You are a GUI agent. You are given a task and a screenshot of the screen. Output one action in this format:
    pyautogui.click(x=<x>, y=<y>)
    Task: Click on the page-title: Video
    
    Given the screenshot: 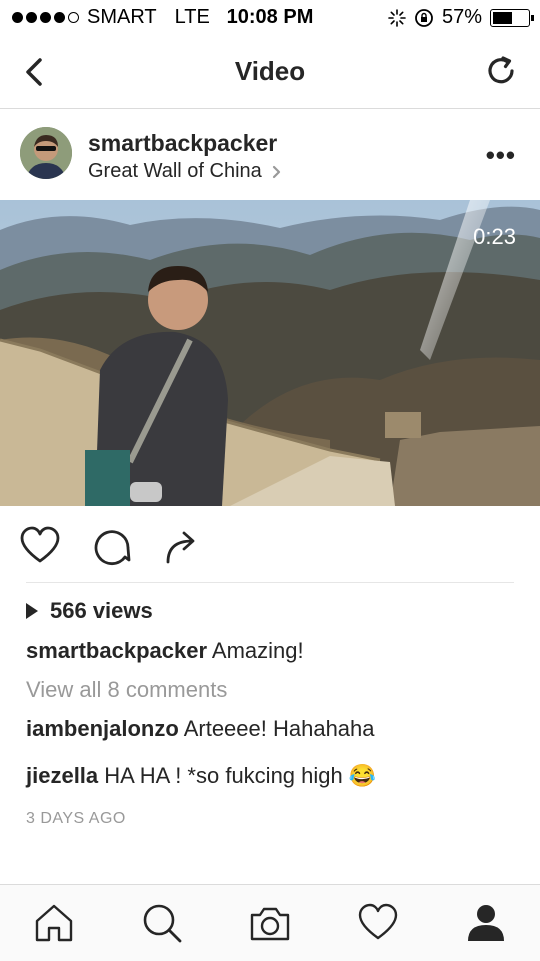 What is the action you would take?
    pyautogui.click(x=270, y=71)
    